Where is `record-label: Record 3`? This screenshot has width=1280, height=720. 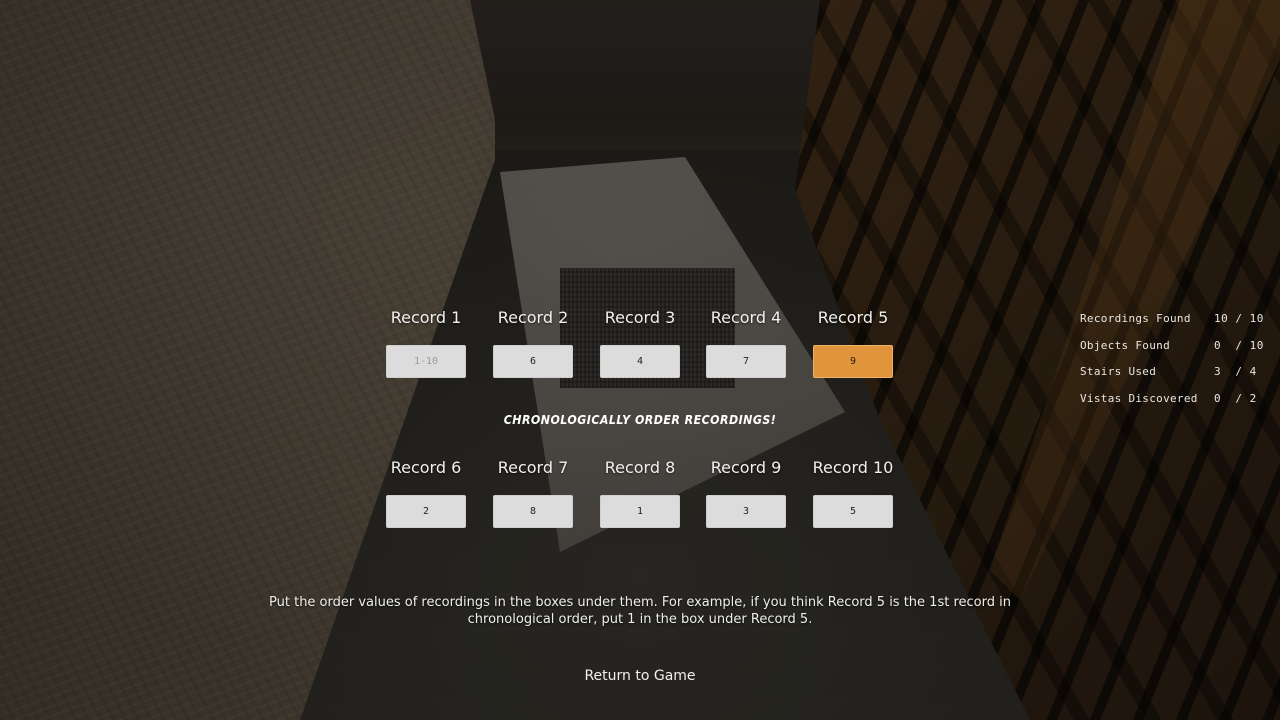 record-label: Record 3 is located at coordinates (640, 317).